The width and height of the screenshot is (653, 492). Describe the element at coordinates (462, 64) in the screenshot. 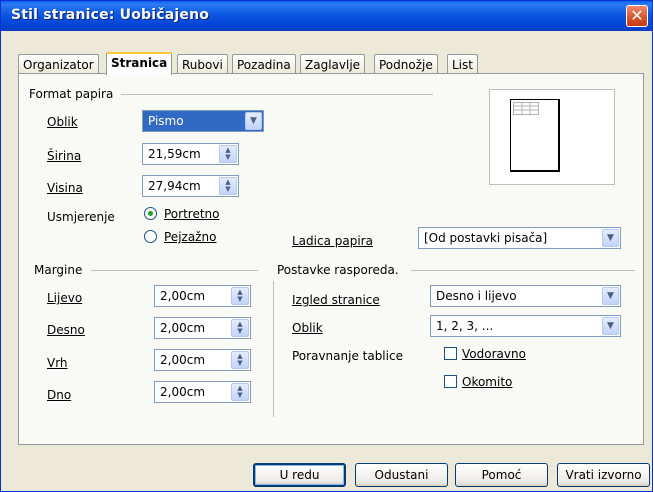

I see `tab-sheet: List` at that location.